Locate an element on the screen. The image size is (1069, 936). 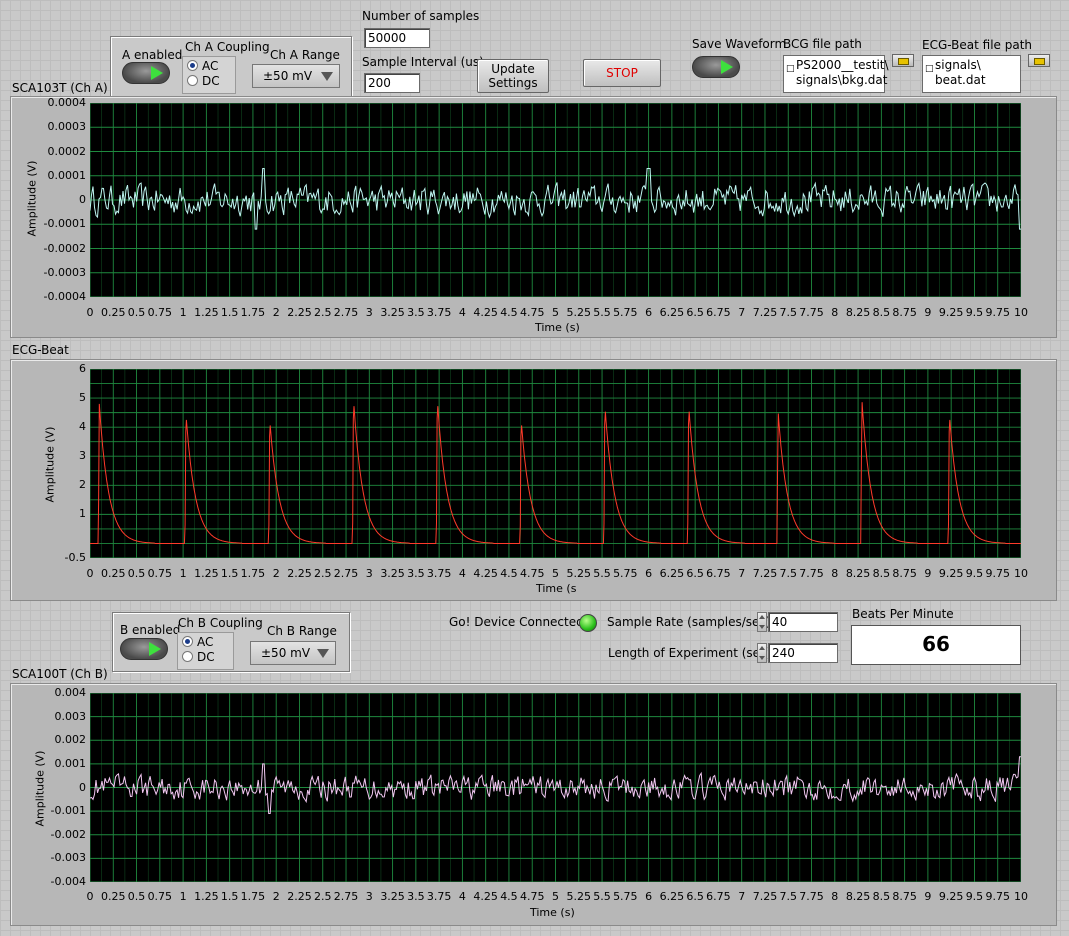
x-tick-label: 2.25 is located at coordinates (299, 573).